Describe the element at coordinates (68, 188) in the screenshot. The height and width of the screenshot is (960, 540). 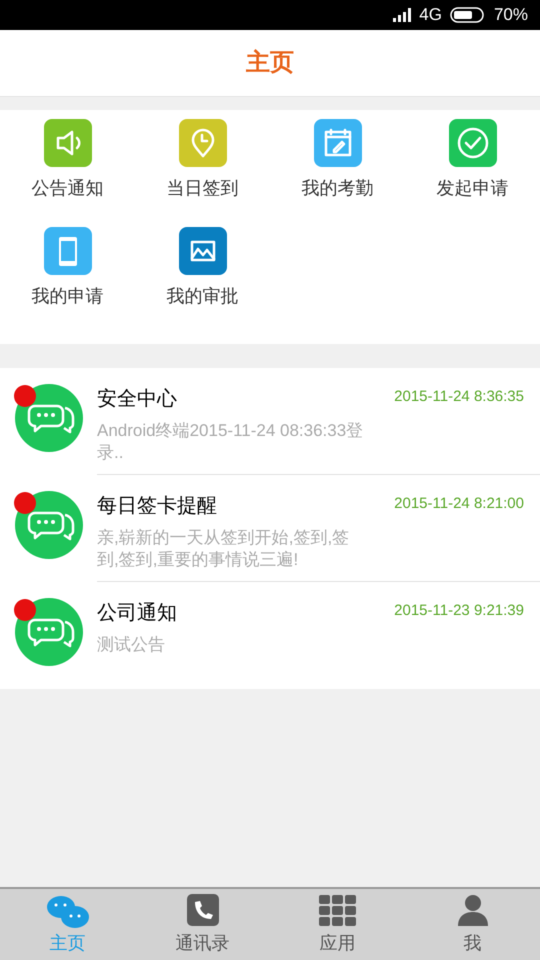
I see `shortcut-label: 公告通知` at that location.